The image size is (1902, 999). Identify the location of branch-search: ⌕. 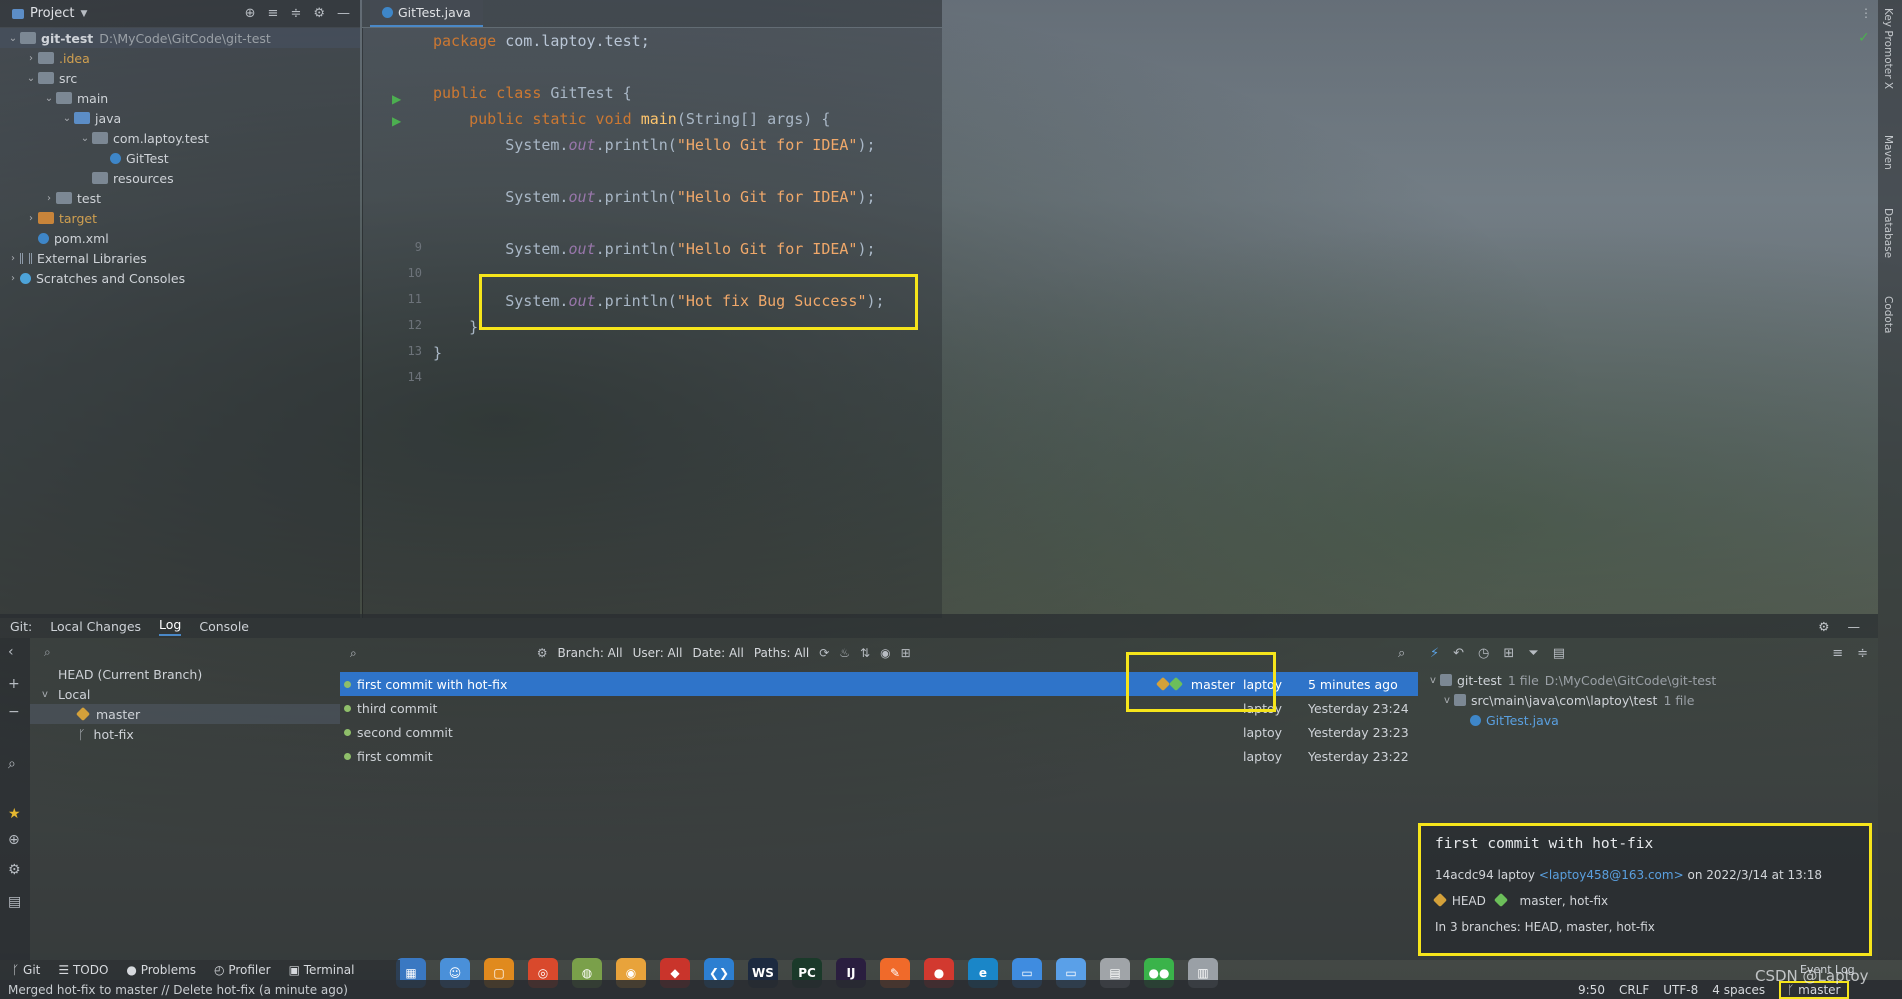
(185, 652).